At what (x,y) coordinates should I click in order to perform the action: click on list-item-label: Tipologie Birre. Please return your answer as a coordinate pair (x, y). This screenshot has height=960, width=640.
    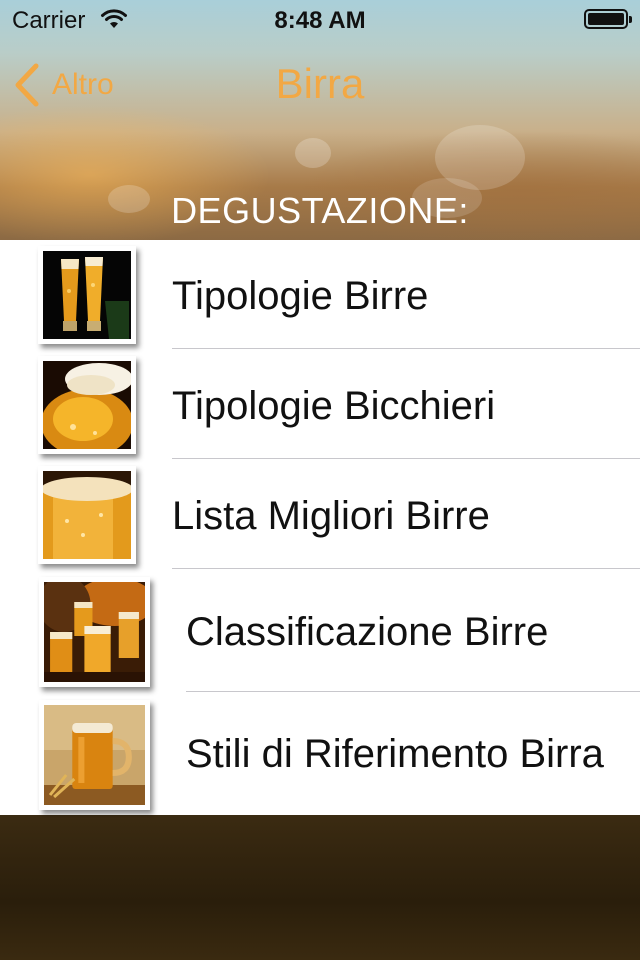
    Looking at the image, I should click on (300, 296).